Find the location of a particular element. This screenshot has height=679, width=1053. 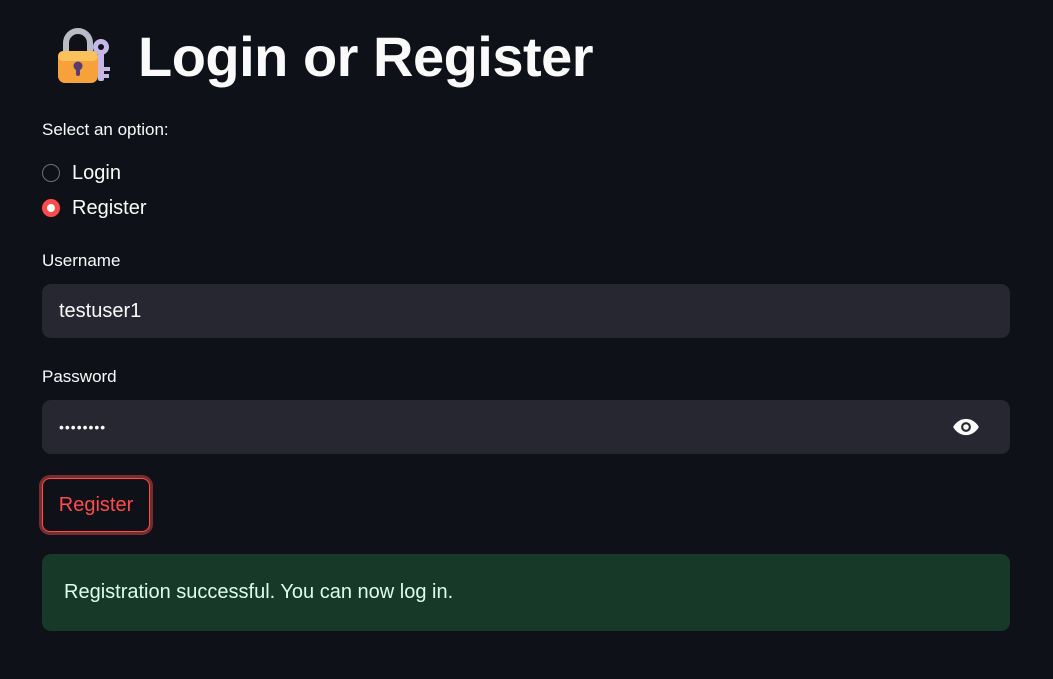

username-label: Username is located at coordinates (81, 260).